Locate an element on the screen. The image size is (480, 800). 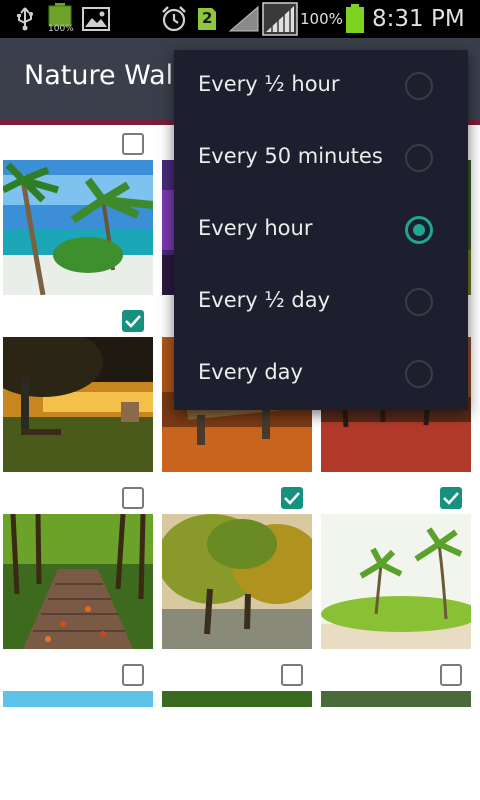
option-label: Every day is located at coordinates (250, 372).